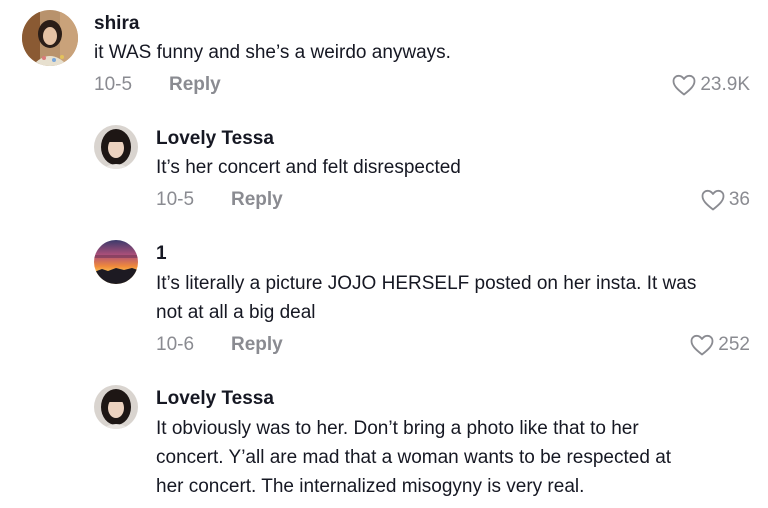 The width and height of the screenshot is (768, 508). I want to click on like-count: 23.9K, so click(725, 84).